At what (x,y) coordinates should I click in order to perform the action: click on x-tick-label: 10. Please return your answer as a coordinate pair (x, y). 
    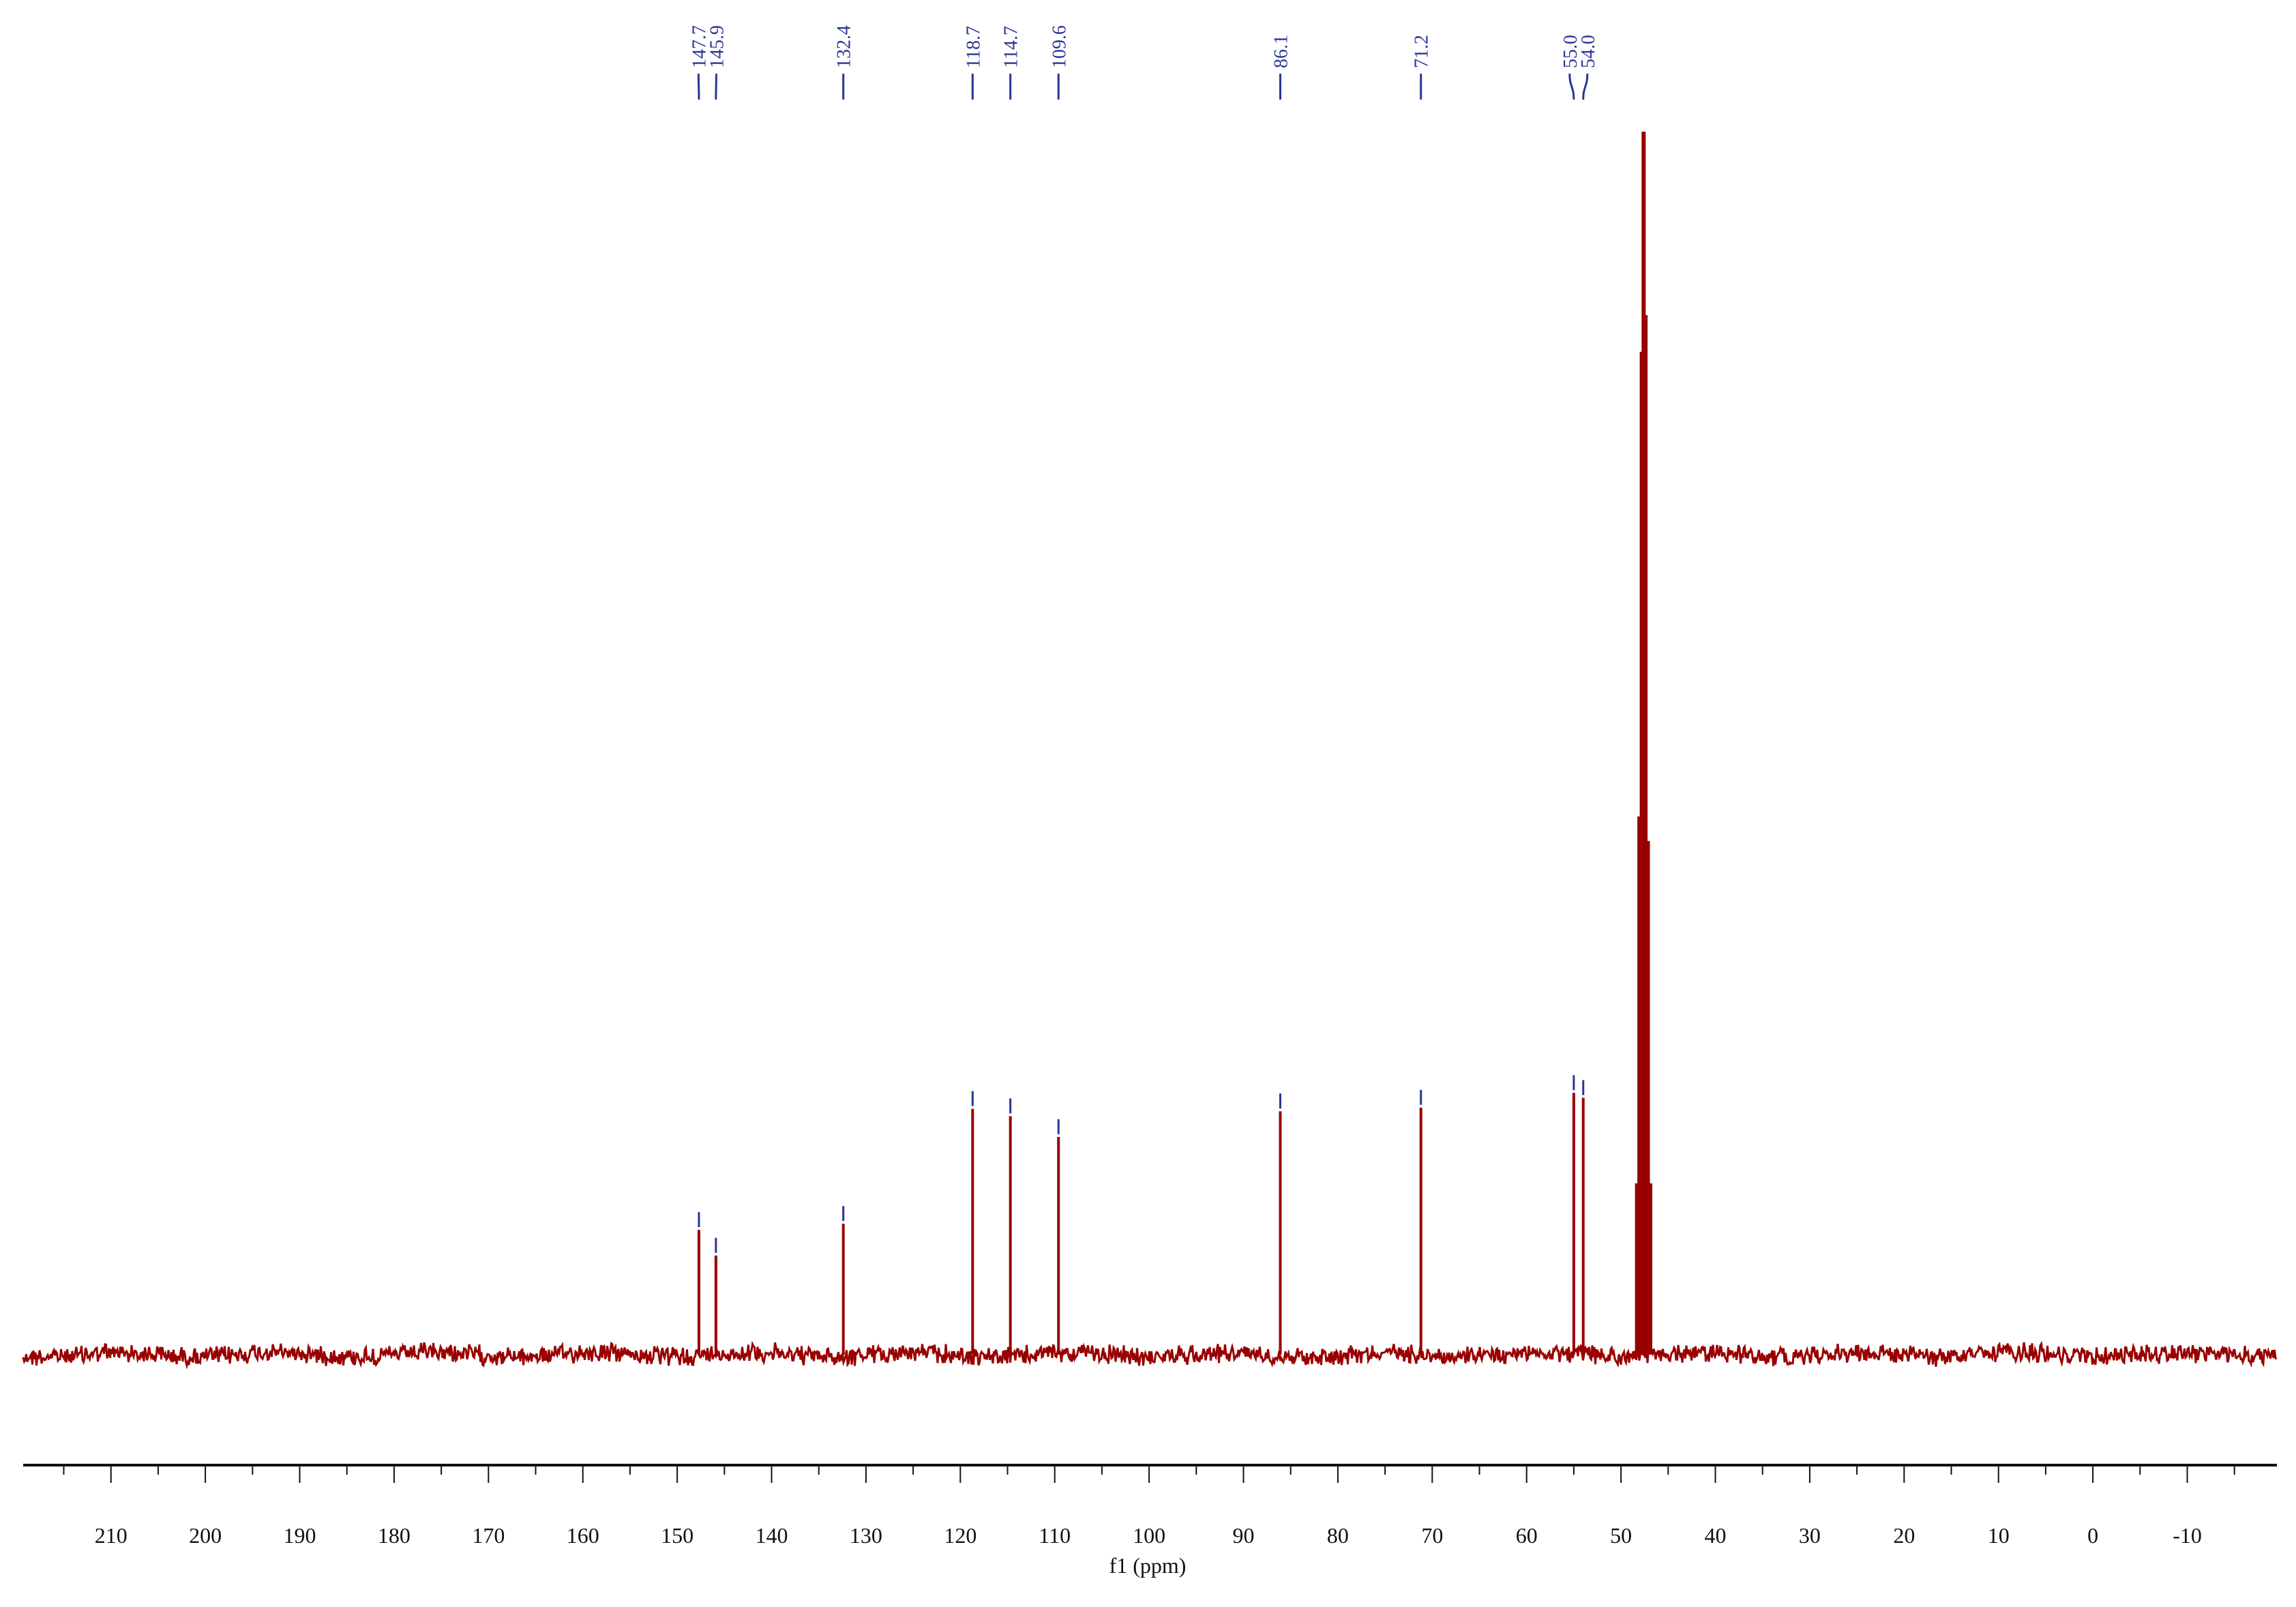
    Looking at the image, I should click on (1999, 1536).